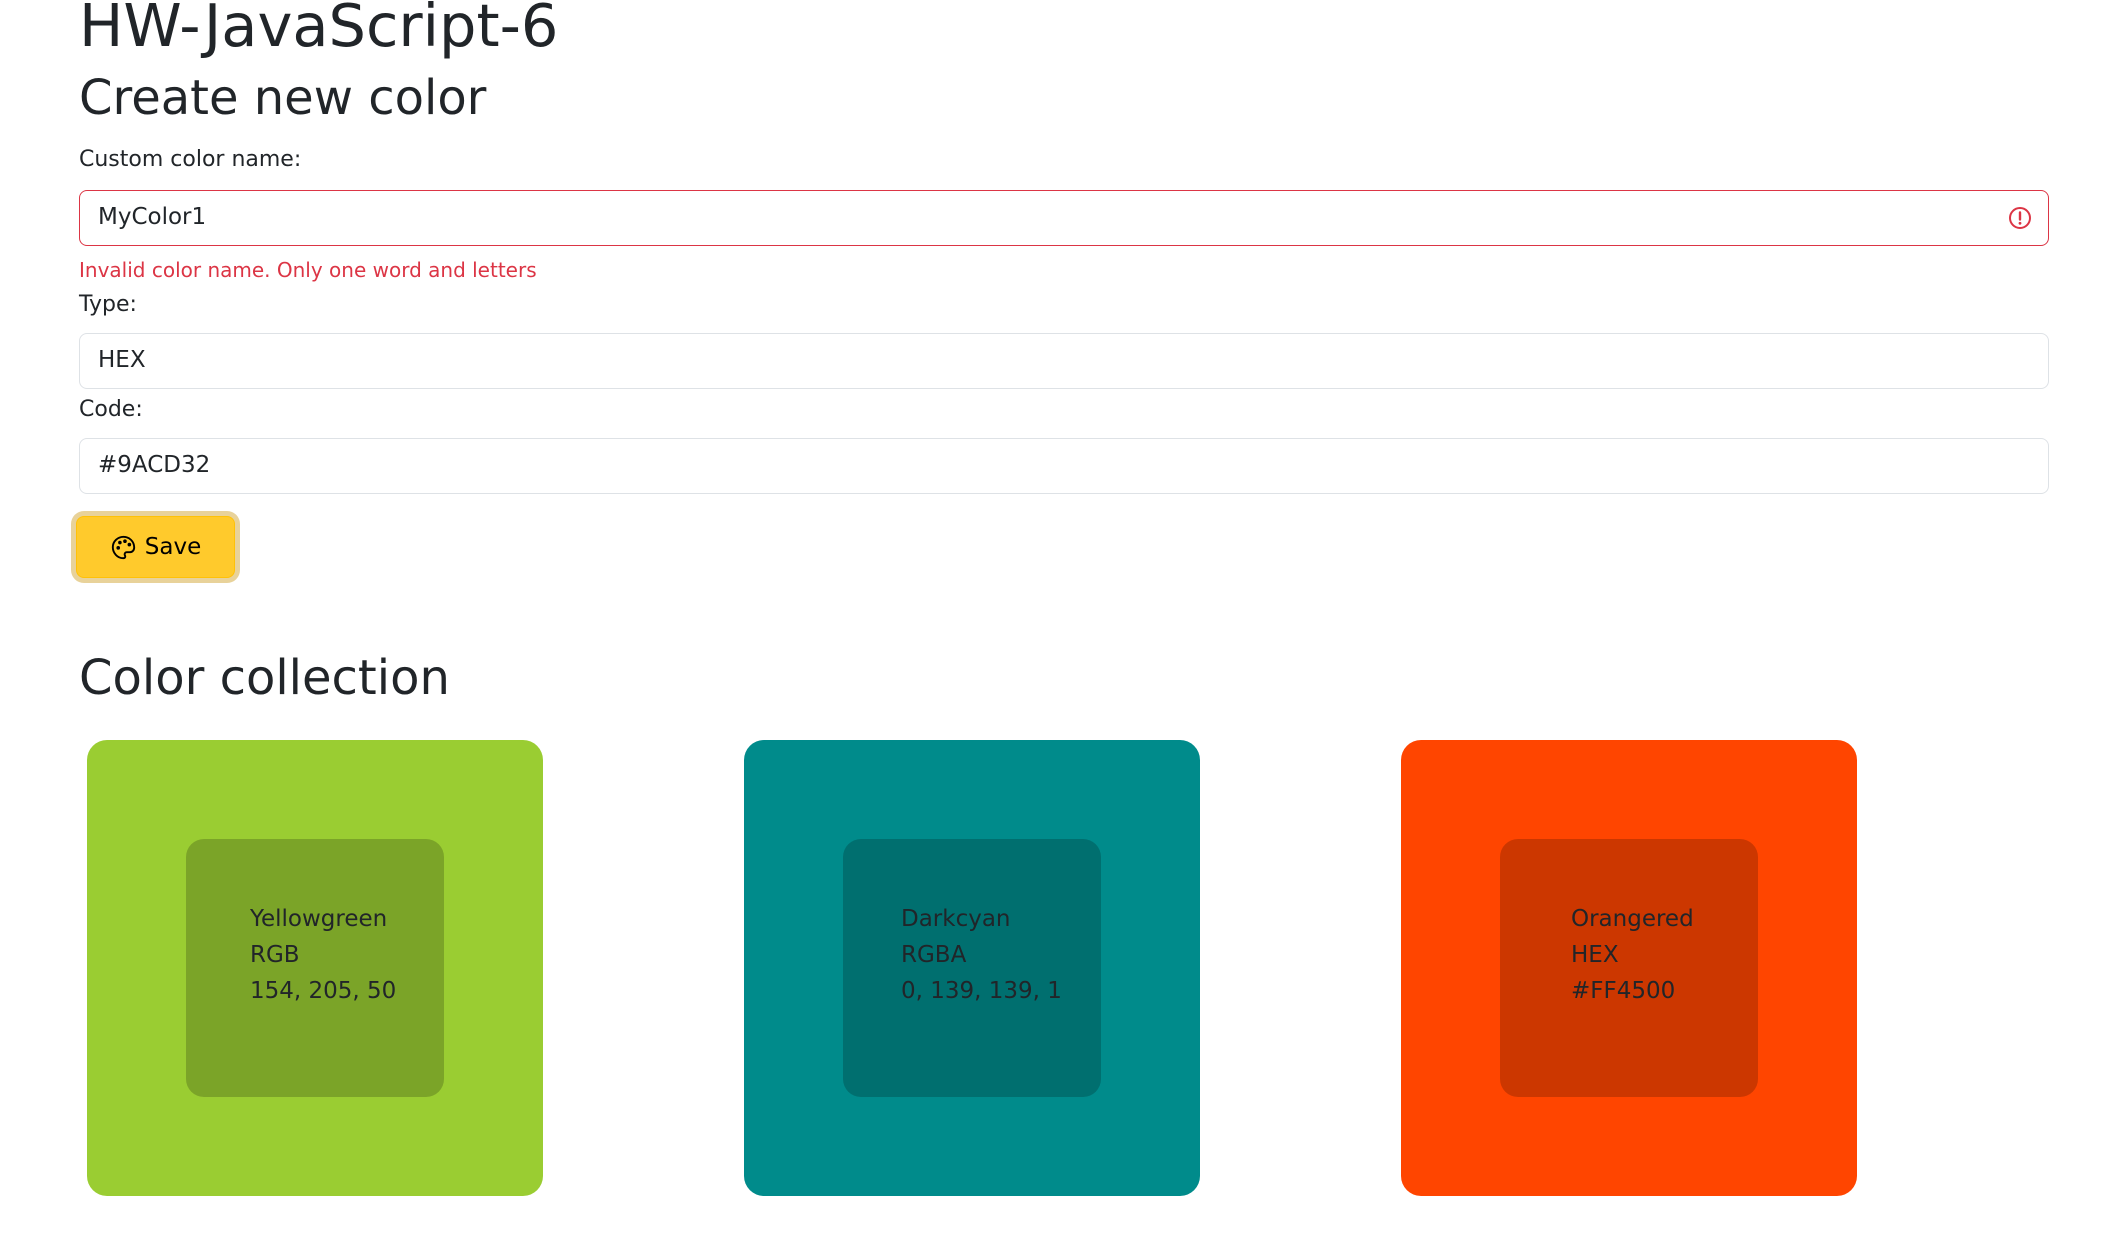 This screenshot has width=2124, height=1239. What do you see at coordinates (319, 30) in the screenshot?
I see `app-title: HW-JavaScript-6` at bounding box center [319, 30].